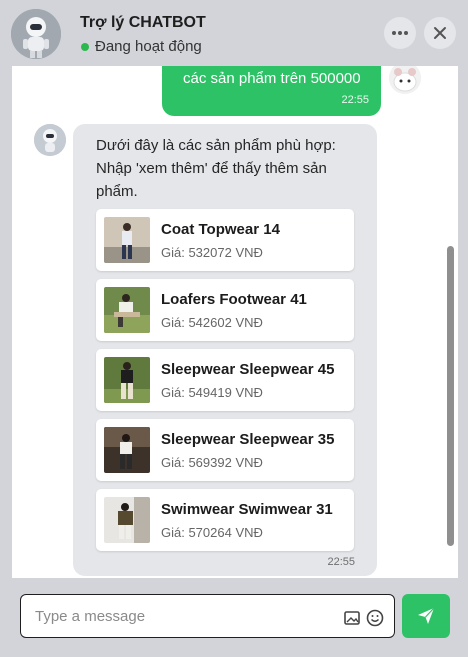 This screenshot has width=468, height=657. I want to click on emoji-button, so click(375, 618).